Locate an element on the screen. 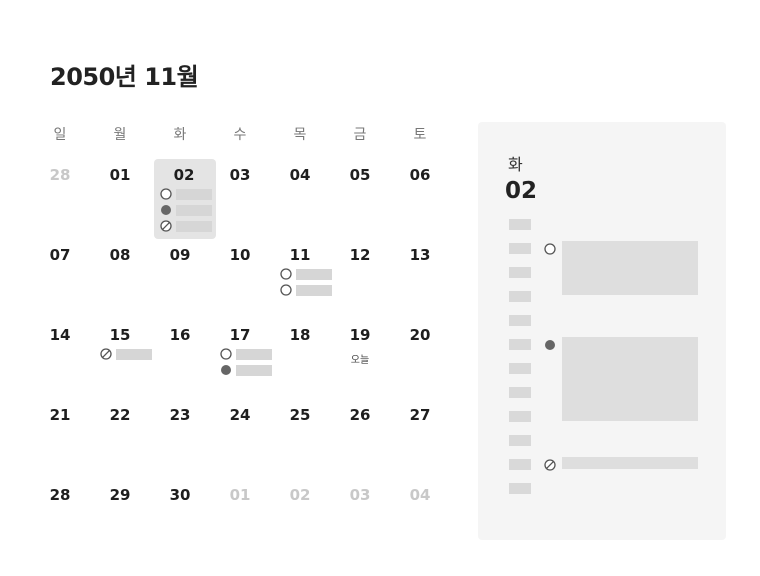 This screenshot has width=760, height=576. day-number: 23 is located at coordinates (180, 415).